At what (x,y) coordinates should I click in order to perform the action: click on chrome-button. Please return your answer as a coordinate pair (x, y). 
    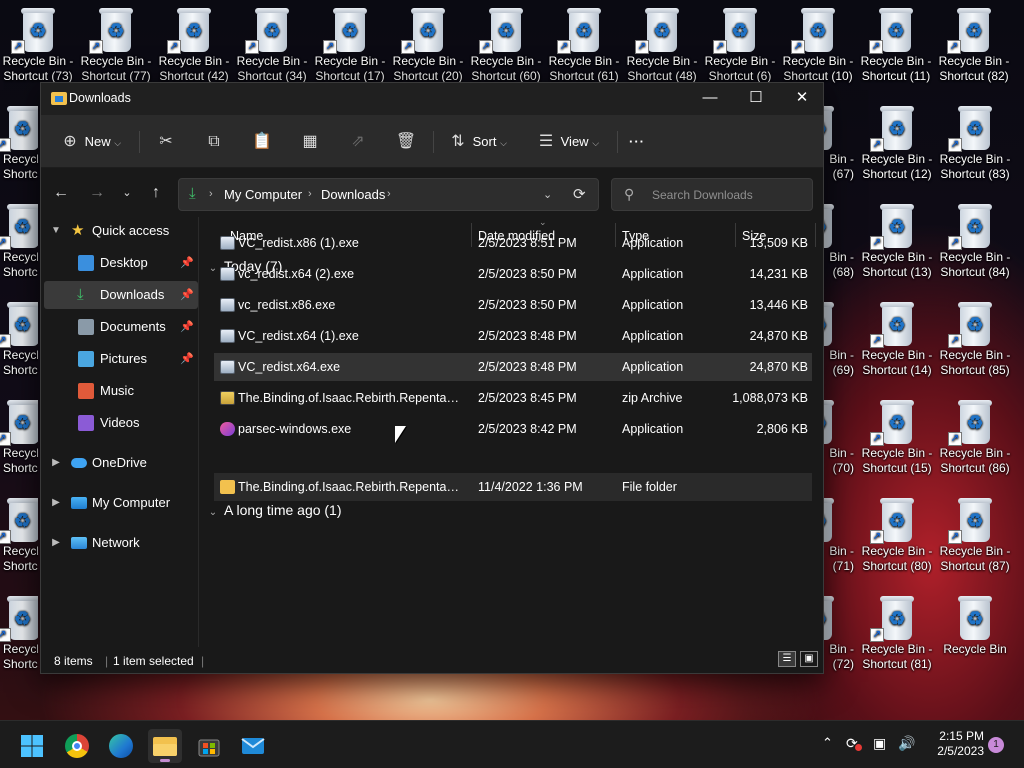
    Looking at the image, I should click on (77, 746).